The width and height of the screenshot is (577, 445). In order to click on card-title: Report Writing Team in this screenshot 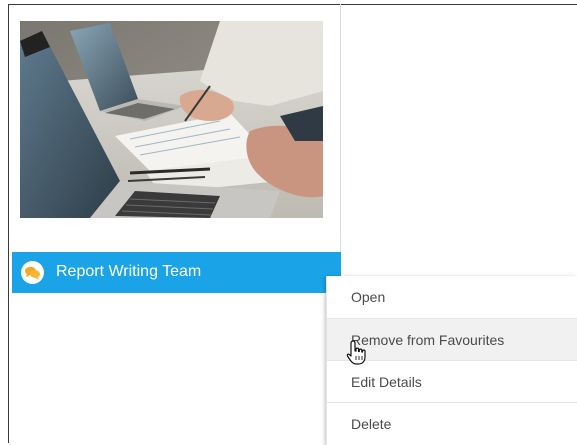, I will do `click(129, 271)`.